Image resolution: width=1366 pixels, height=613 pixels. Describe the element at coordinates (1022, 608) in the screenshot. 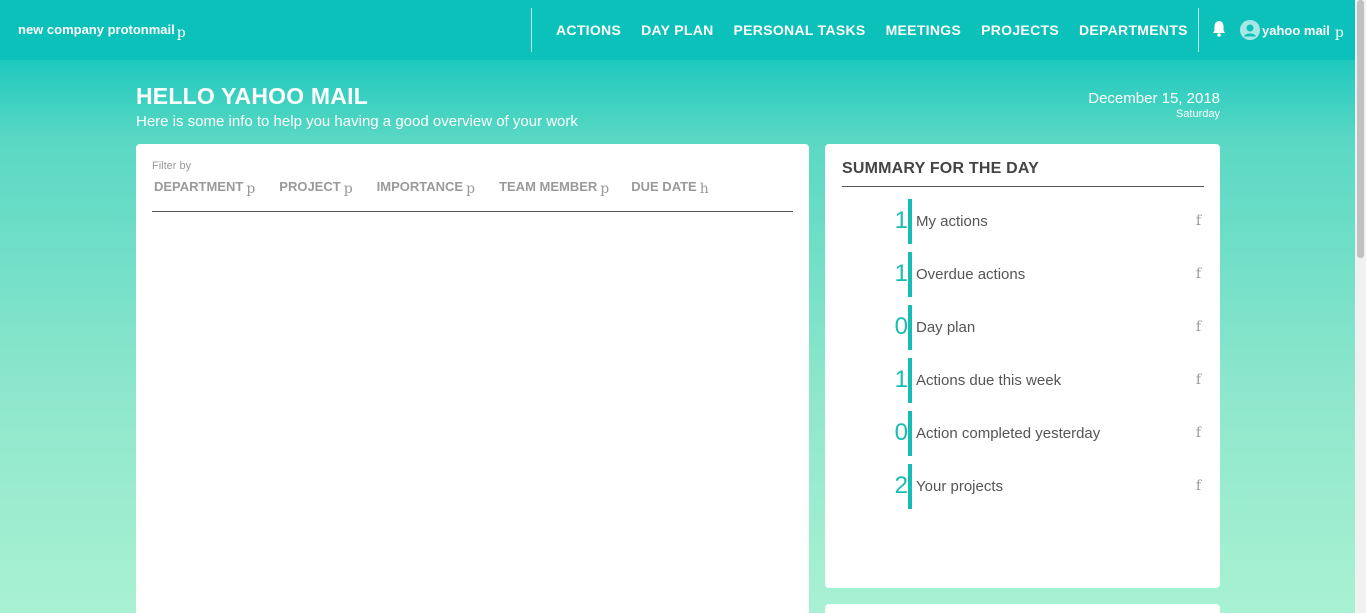

I see `secondary-panel` at that location.